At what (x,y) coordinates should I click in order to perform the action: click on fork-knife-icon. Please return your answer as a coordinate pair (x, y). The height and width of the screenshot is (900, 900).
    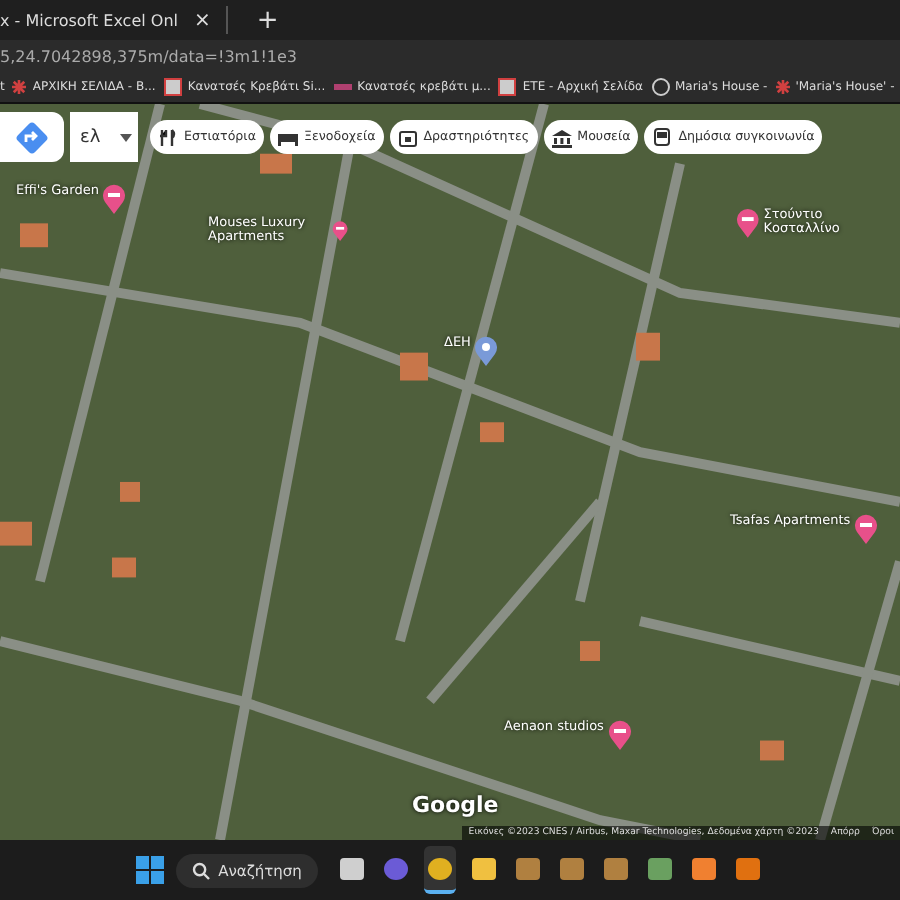
    Looking at the image, I should click on (168, 137).